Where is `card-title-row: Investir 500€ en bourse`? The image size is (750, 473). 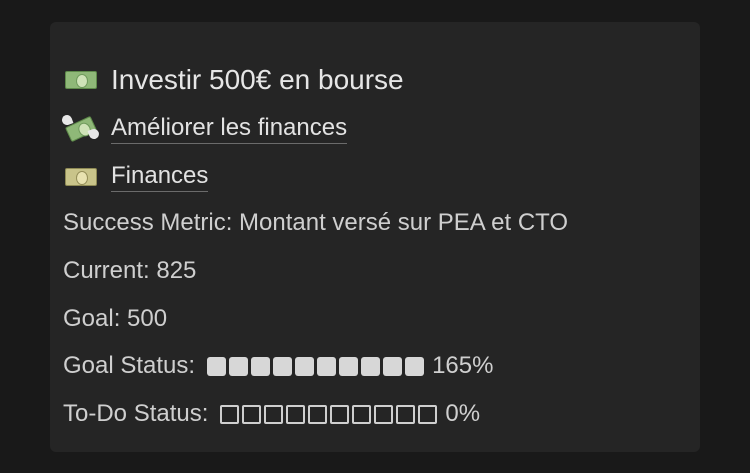
card-title-row: Investir 500€ en bourse is located at coordinates (233, 80).